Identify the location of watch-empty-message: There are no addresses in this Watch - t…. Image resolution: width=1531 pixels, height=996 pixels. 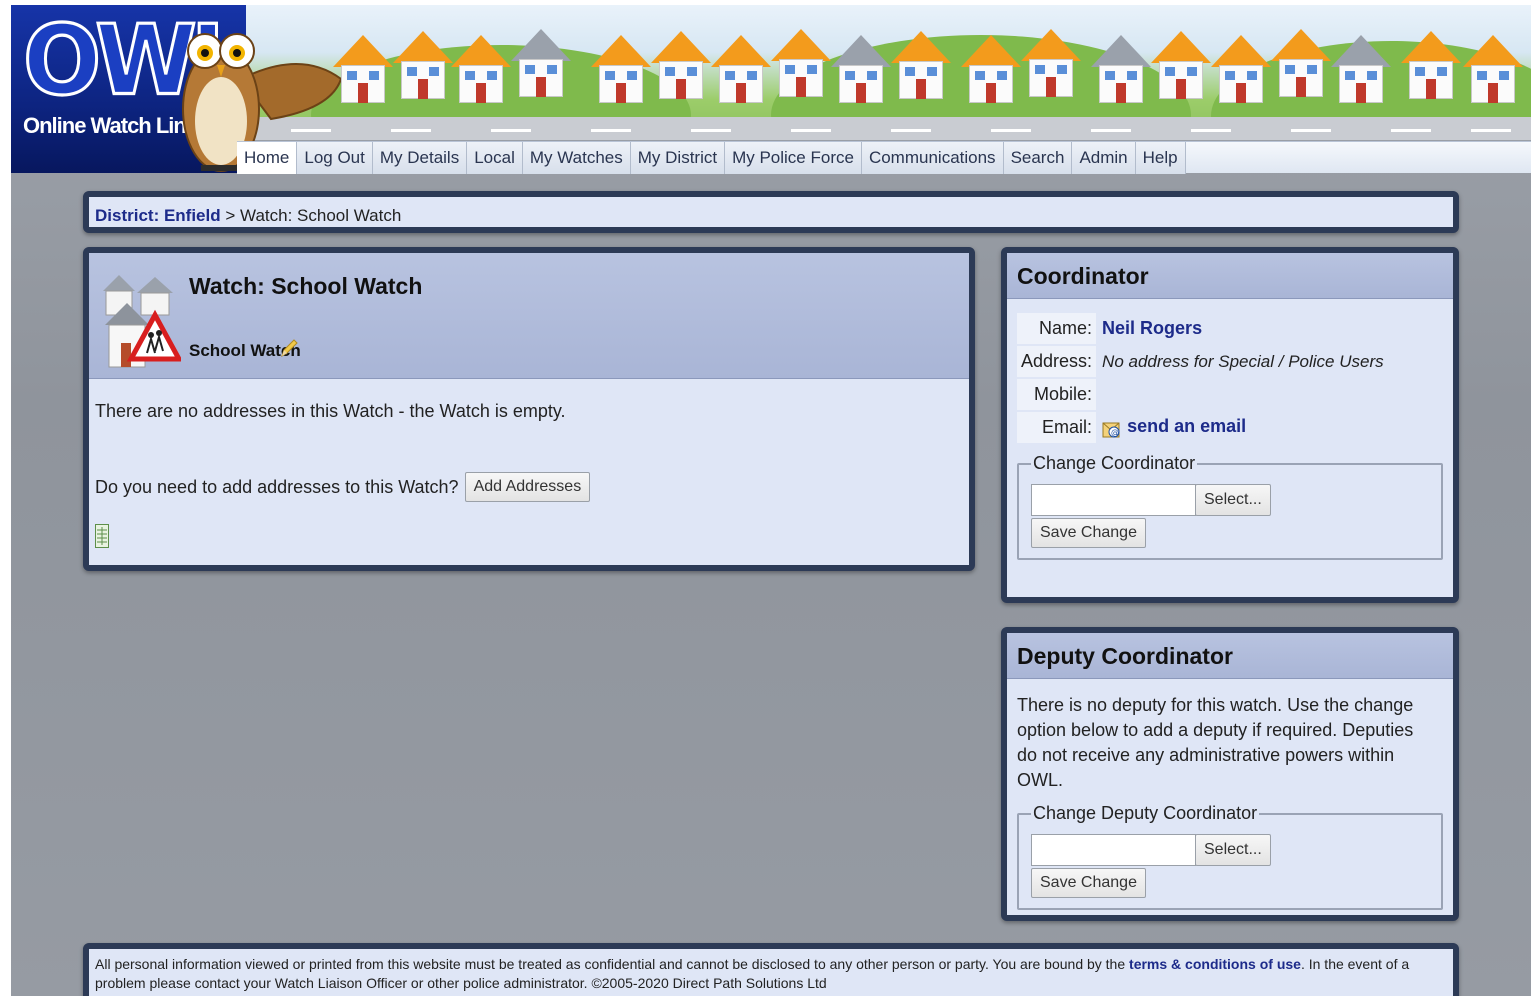
(330, 411).